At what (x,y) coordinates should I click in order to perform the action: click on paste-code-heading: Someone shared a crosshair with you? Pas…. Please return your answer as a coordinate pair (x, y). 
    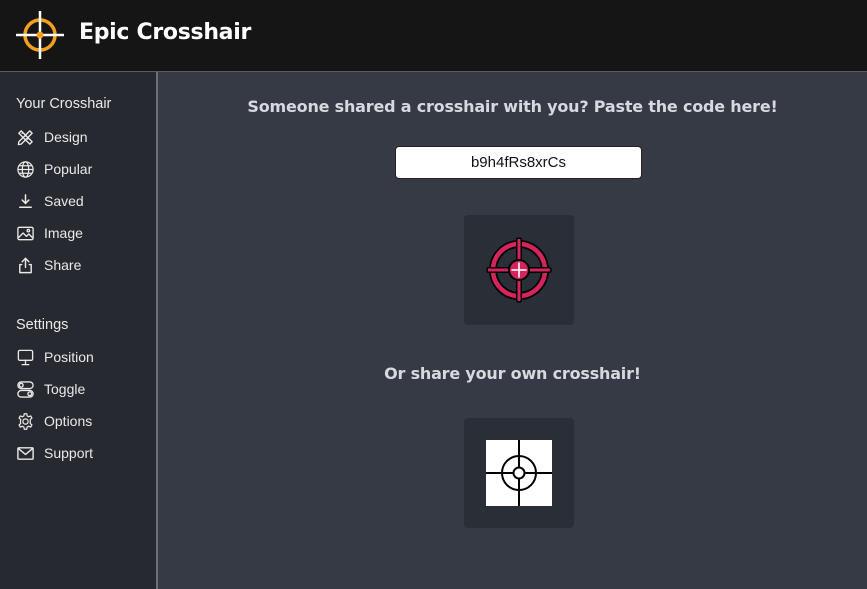
    Looking at the image, I should click on (512, 106).